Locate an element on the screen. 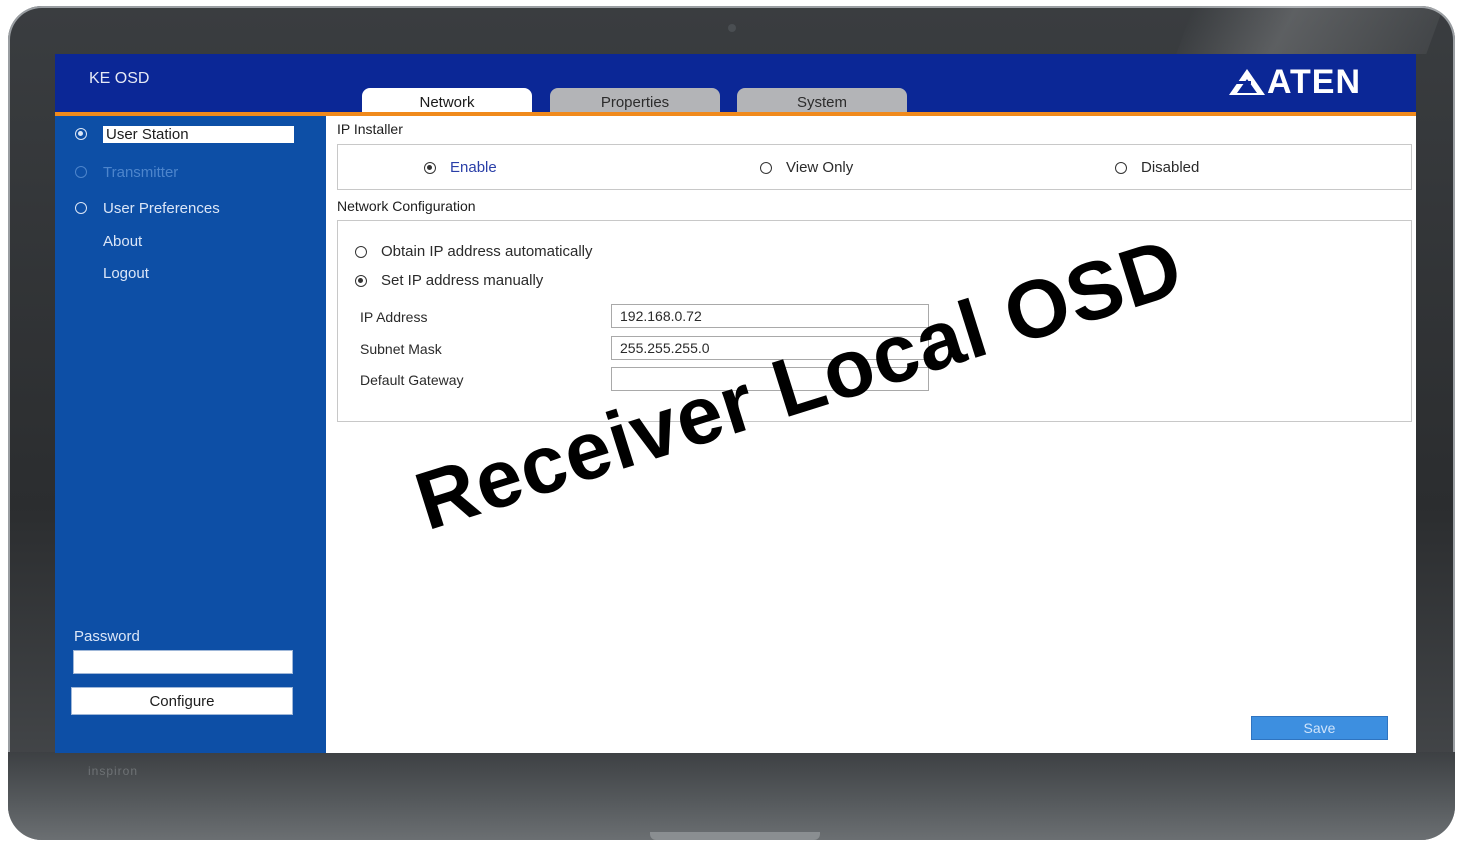 The image size is (1460, 843). save-button: Save is located at coordinates (1319, 728).